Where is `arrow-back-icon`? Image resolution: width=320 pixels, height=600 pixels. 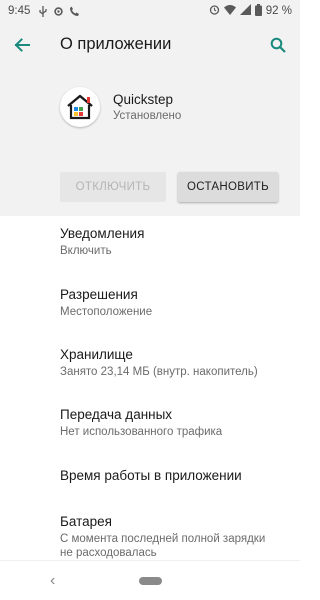
arrow-back-icon is located at coordinates (22, 45).